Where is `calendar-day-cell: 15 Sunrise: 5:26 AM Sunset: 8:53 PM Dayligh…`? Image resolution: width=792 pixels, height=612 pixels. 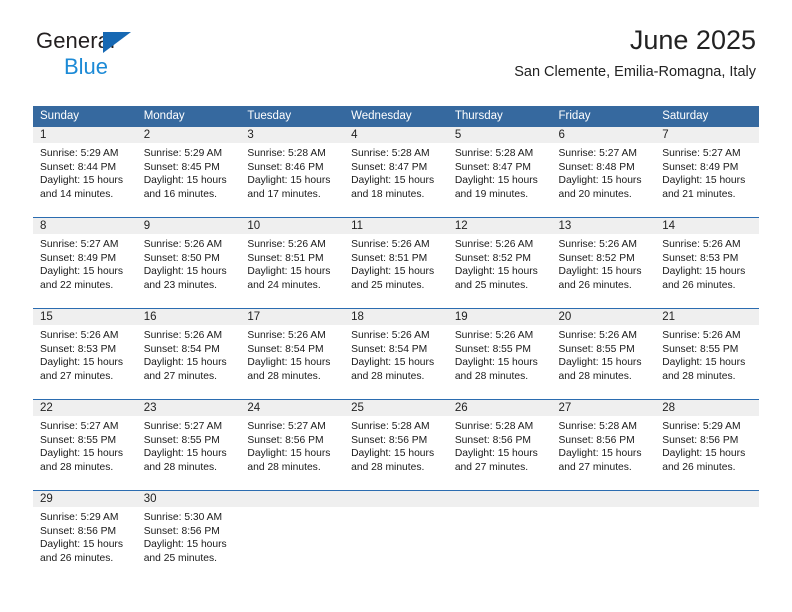
calendar-day-cell: 15 Sunrise: 5:26 AM Sunset: 8:53 PM Dayligh… is located at coordinates (85, 354).